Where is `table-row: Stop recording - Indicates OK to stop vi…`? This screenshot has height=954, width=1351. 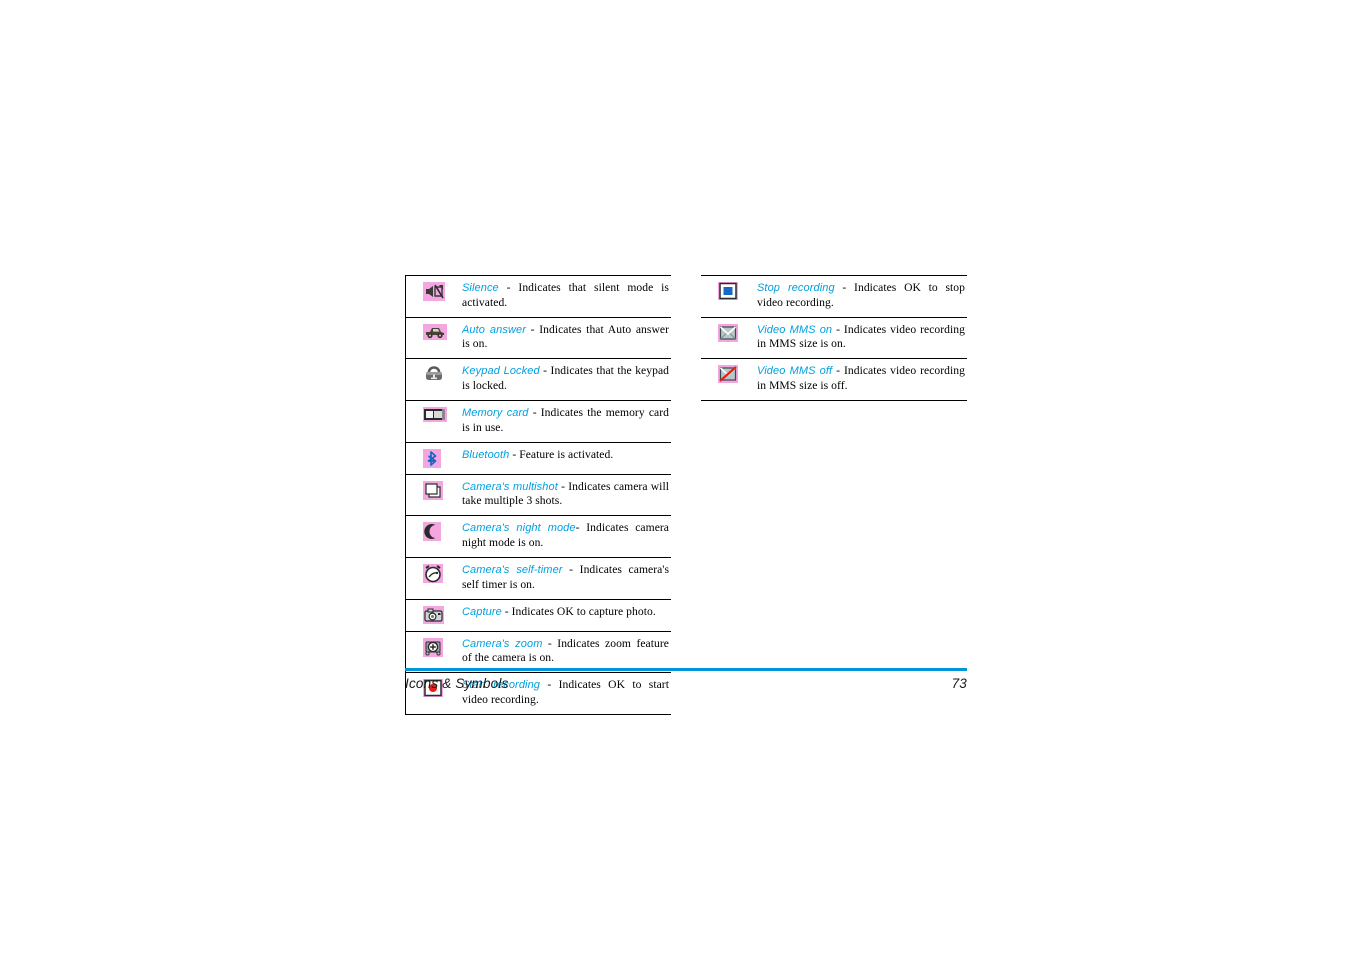 table-row: Stop recording - Indicates OK to stop vi… is located at coordinates (834, 296).